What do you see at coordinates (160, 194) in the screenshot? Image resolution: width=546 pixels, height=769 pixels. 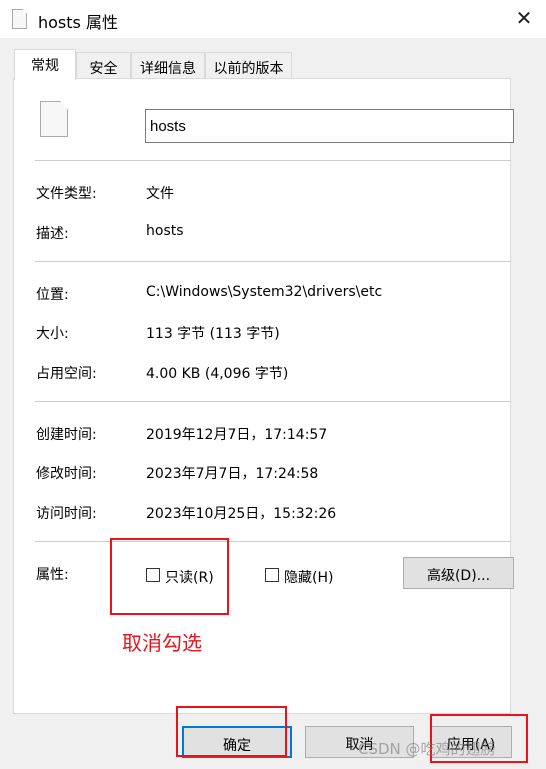 I see `file-type-value: 文件` at bounding box center [160, 194].